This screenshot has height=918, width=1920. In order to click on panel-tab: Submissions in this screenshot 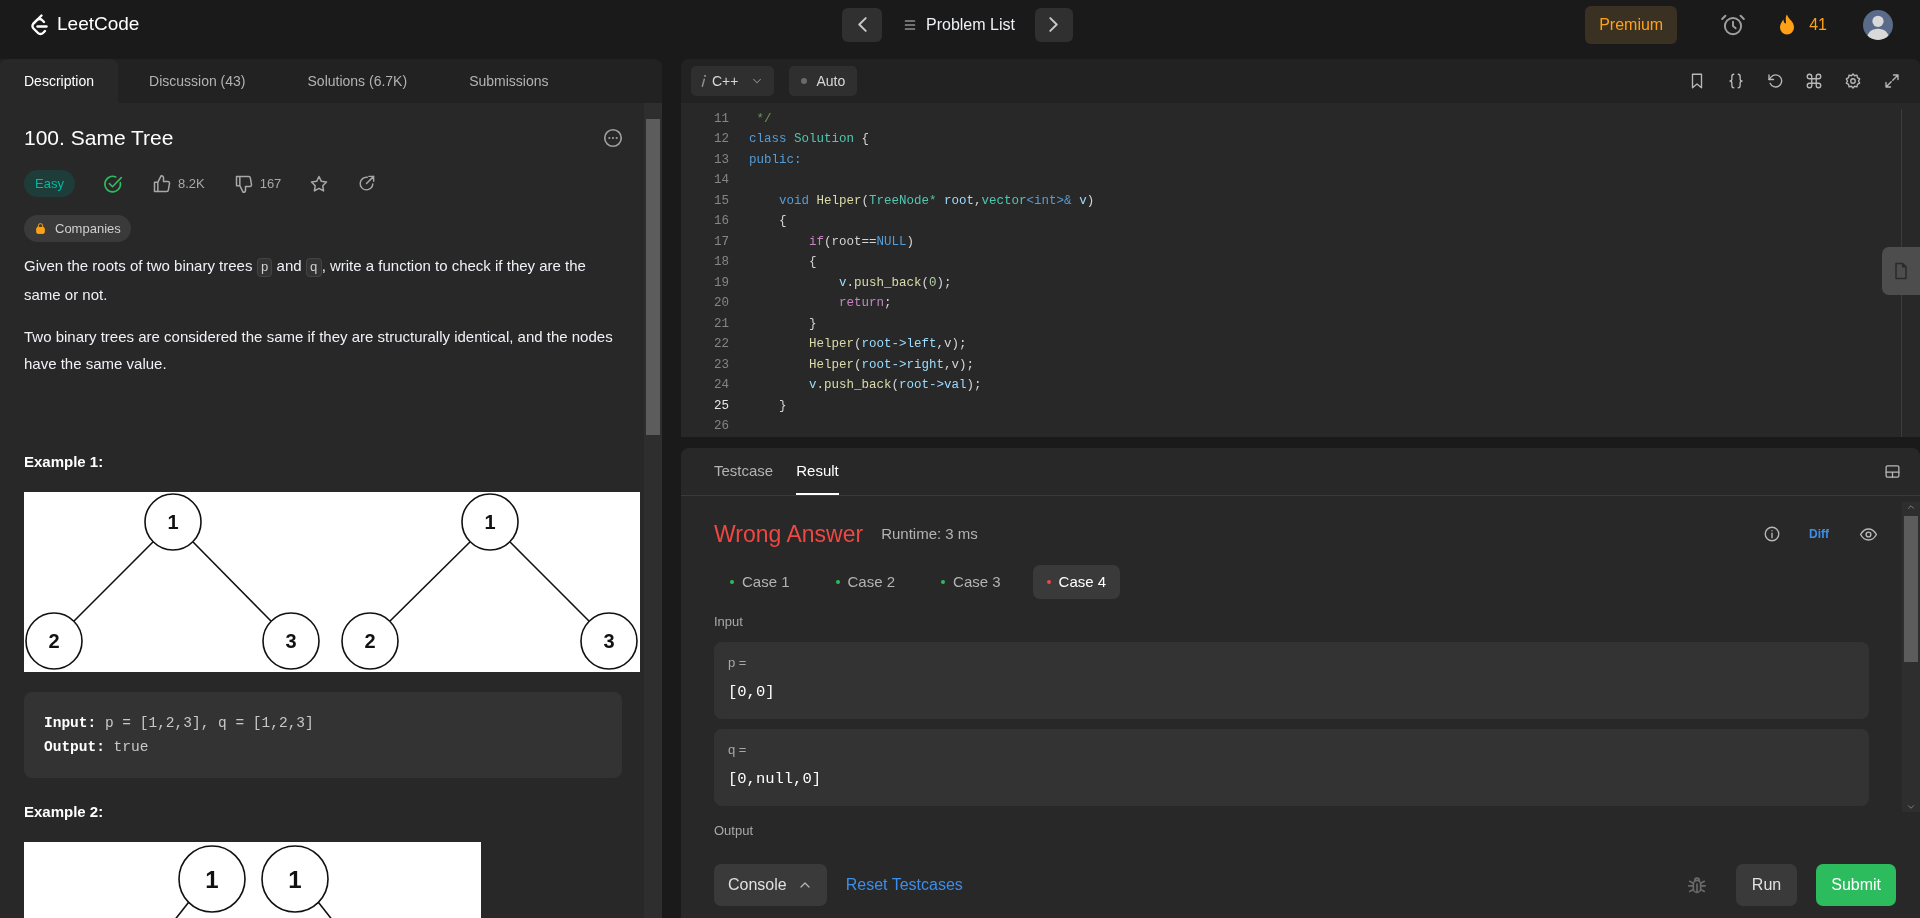, I will do `click(509, 81)`.